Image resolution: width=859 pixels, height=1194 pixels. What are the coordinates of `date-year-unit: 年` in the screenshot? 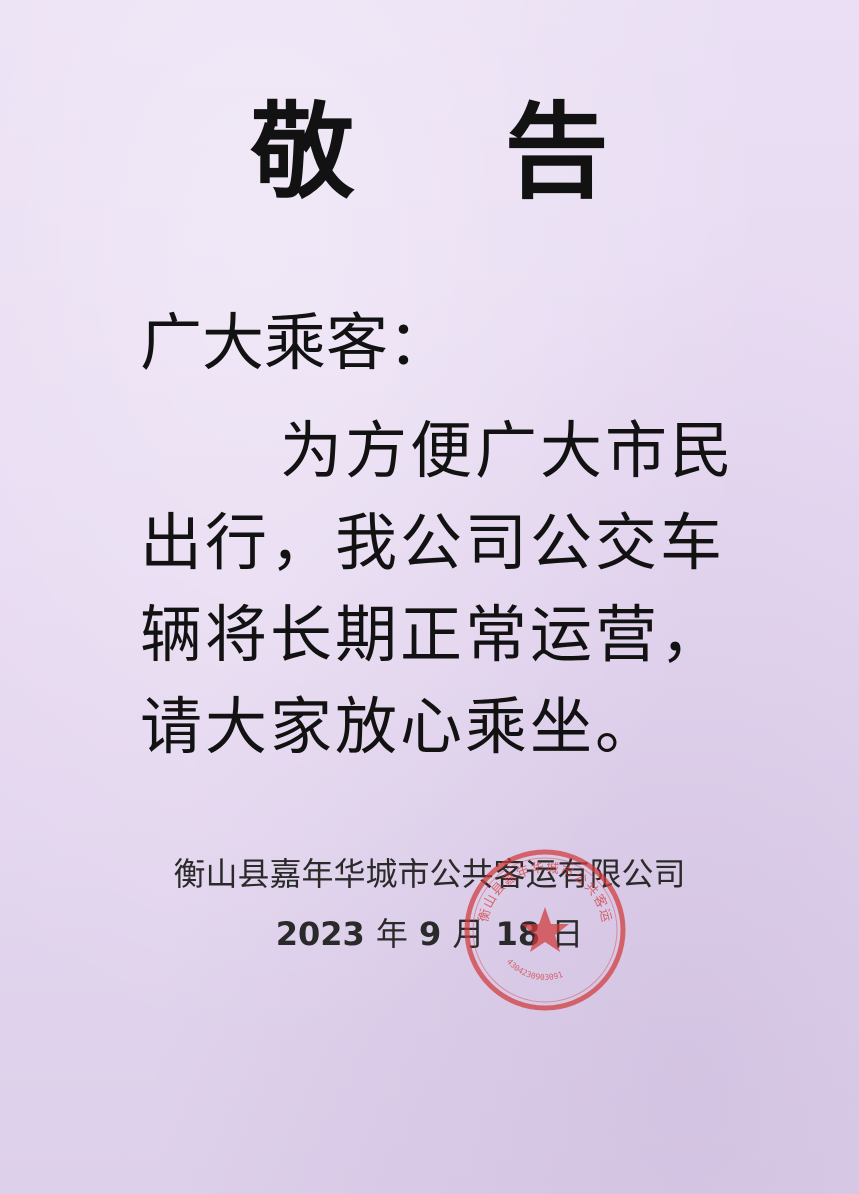 It's located at (391, 934).